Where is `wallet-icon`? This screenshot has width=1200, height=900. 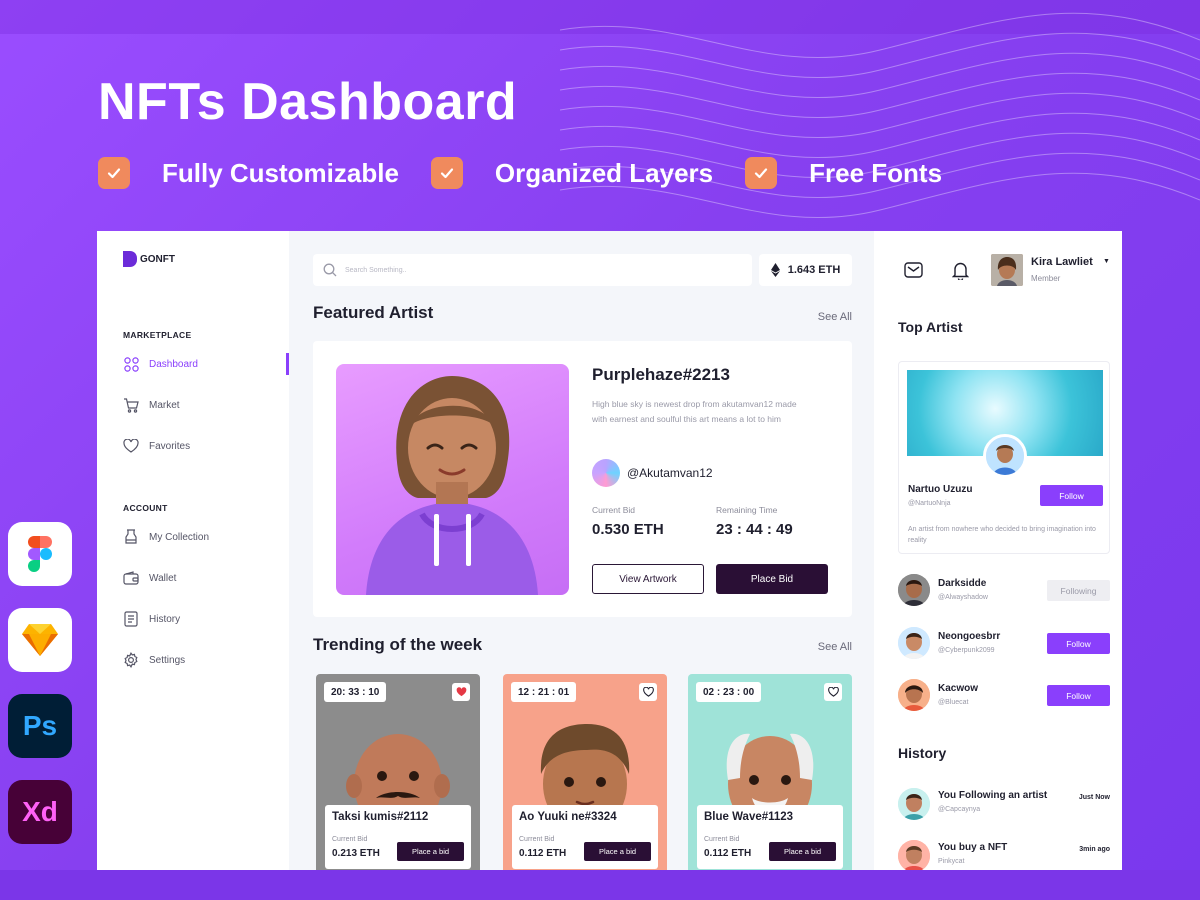
wallet-icon is located at coordinates (131, 578).